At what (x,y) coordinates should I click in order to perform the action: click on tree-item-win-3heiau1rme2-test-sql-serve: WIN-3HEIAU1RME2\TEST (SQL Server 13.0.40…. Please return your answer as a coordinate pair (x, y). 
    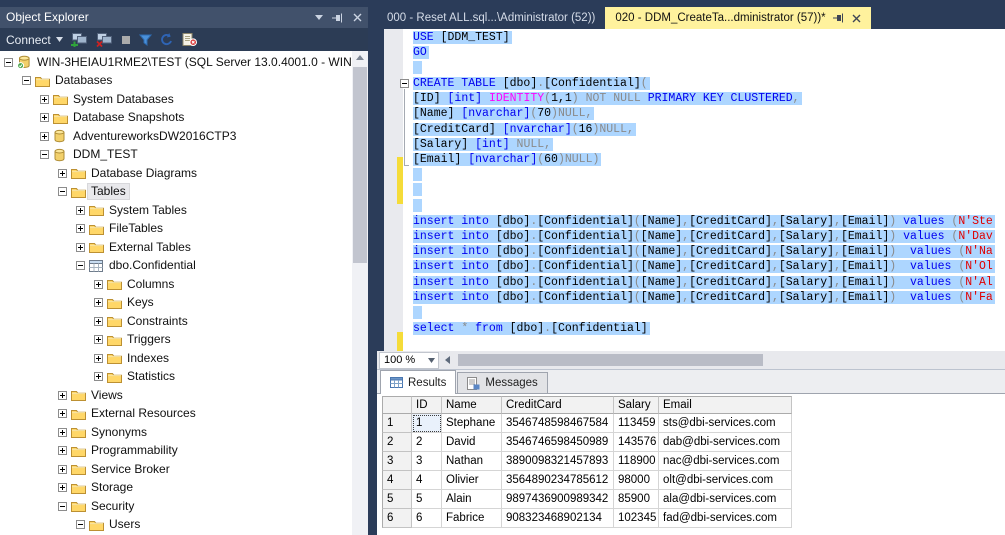
    Looking at the image, I should click on (184, 62).